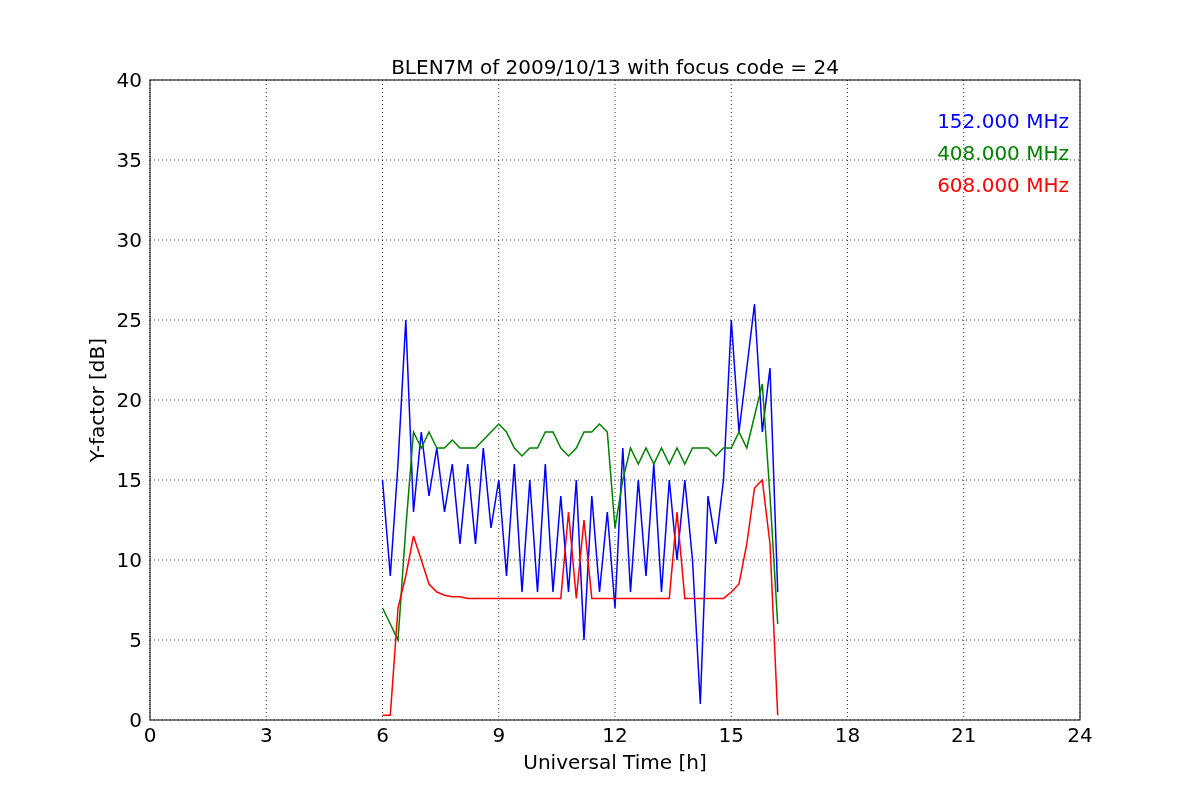 This screenshot has height=800, width=1200. I want to click on tick-label: 6, so click(382, 735).